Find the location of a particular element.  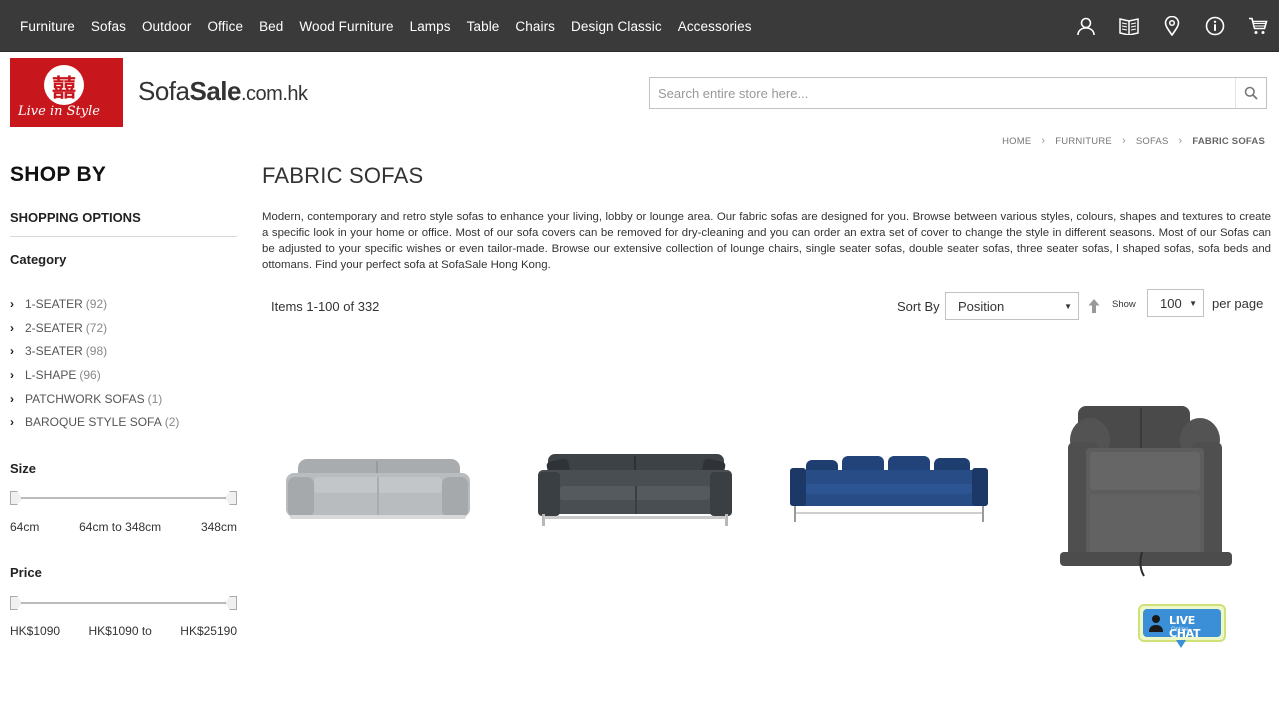

nav-chairs: Chairs is located at coordinates (535, 26).